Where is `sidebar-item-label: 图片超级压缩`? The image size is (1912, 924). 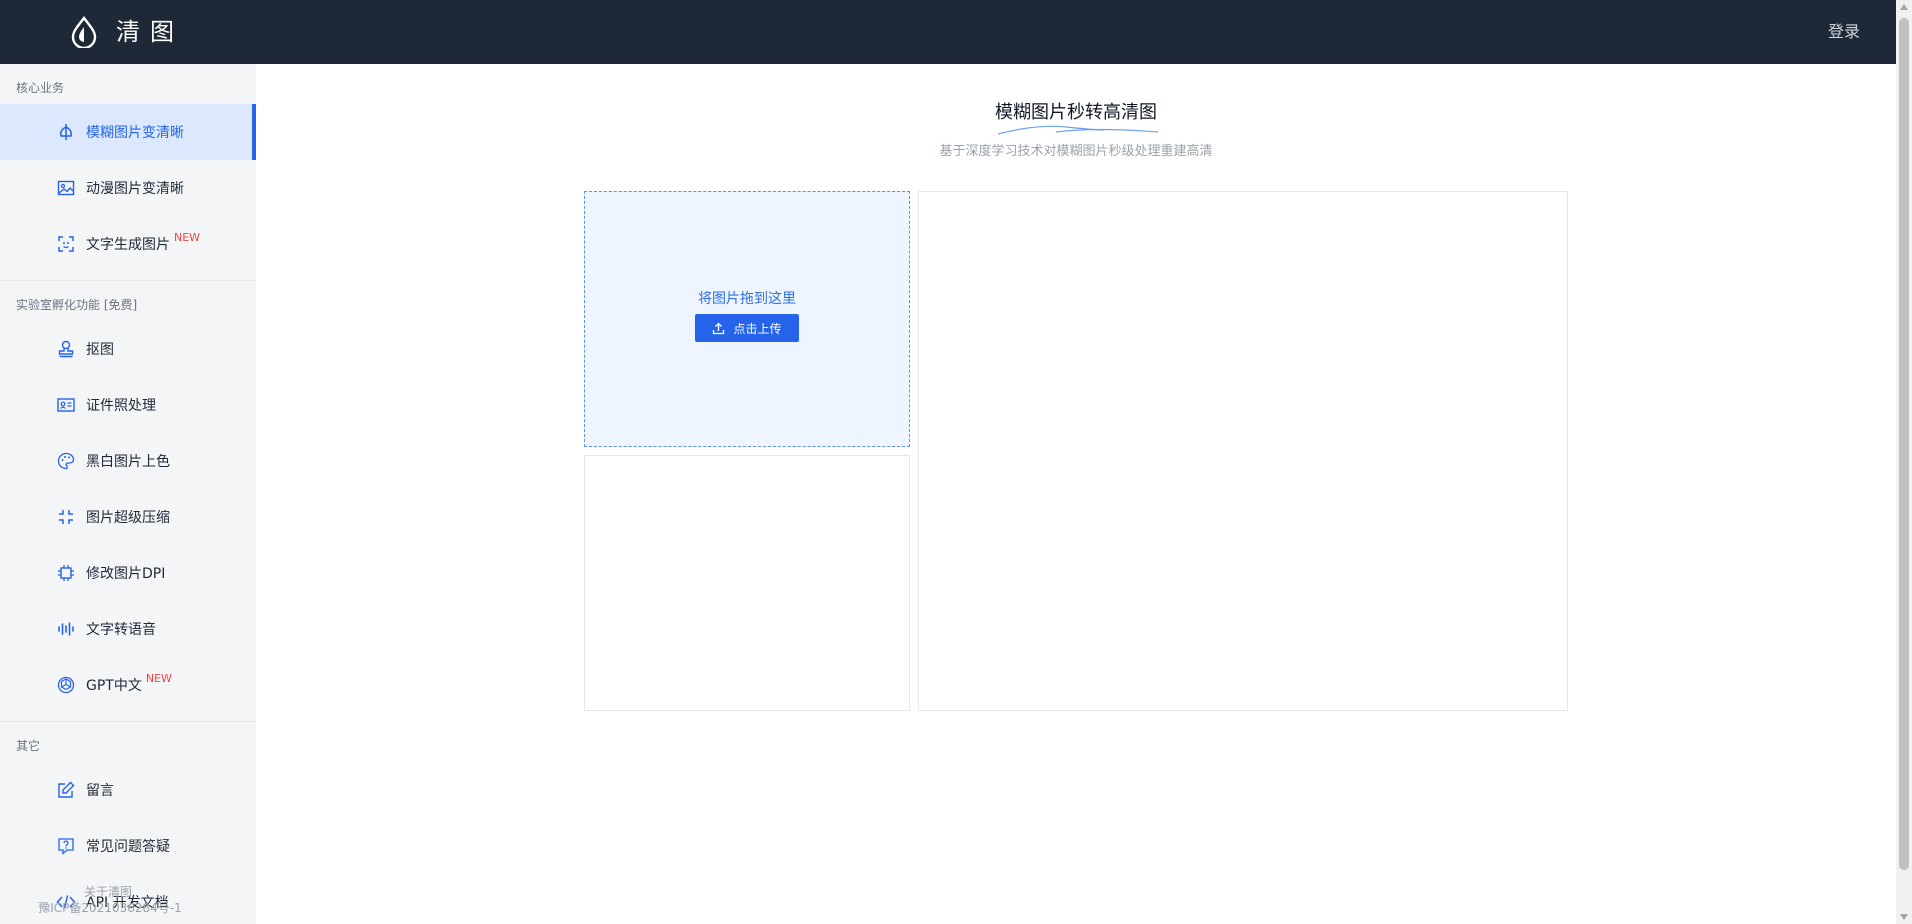
sidebar-item-label: 图片超级压缩 is located at coordinates (128, 518).